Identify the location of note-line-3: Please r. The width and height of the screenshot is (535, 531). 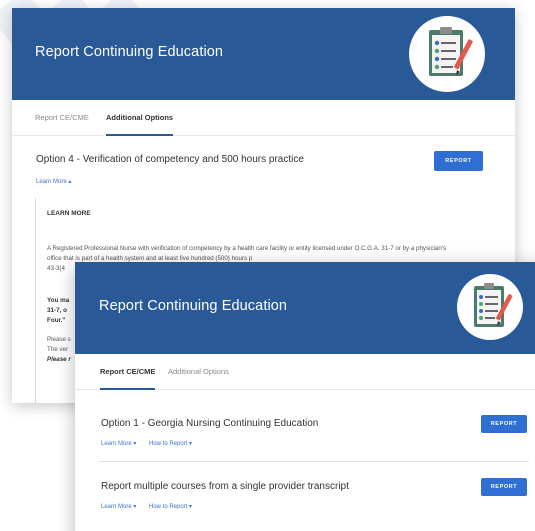
(59, 359).